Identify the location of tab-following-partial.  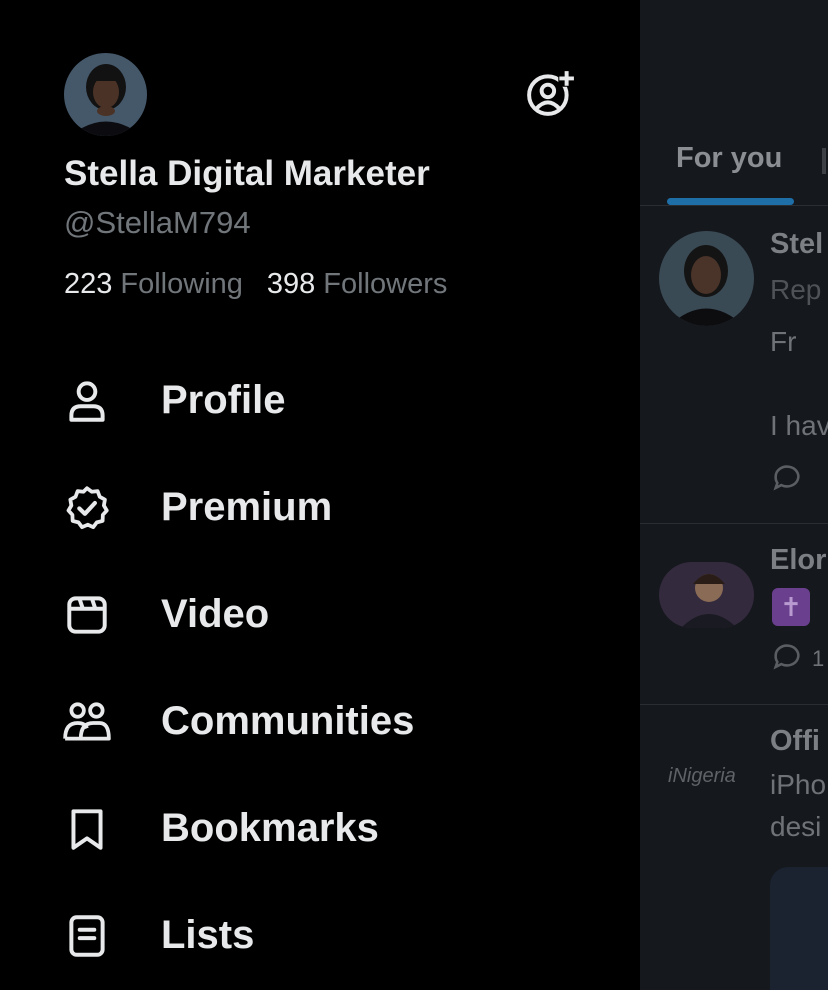
(824, 161).